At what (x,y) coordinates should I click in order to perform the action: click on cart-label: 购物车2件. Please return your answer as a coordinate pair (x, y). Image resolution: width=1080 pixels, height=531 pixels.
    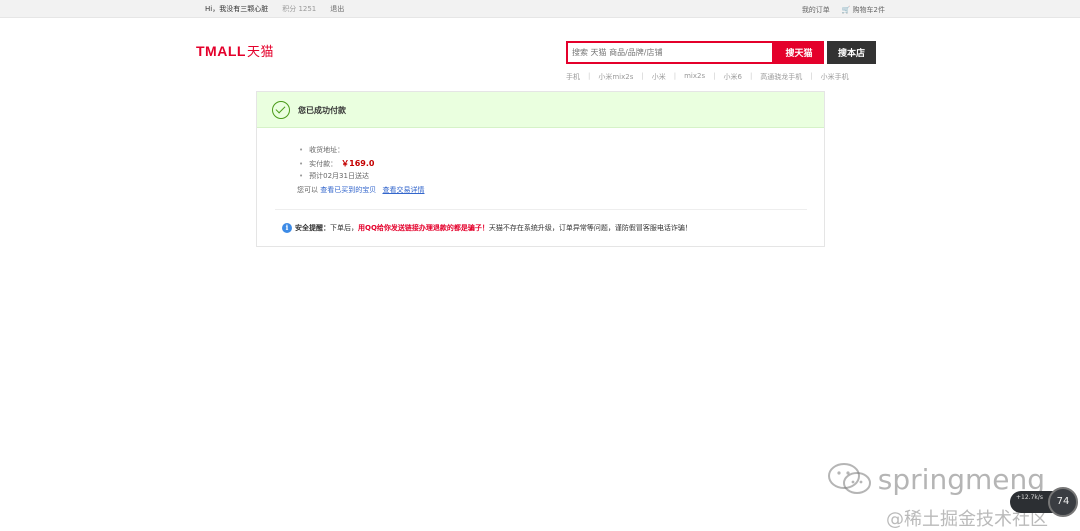
    Looking at the image, I should click on (868, 10).